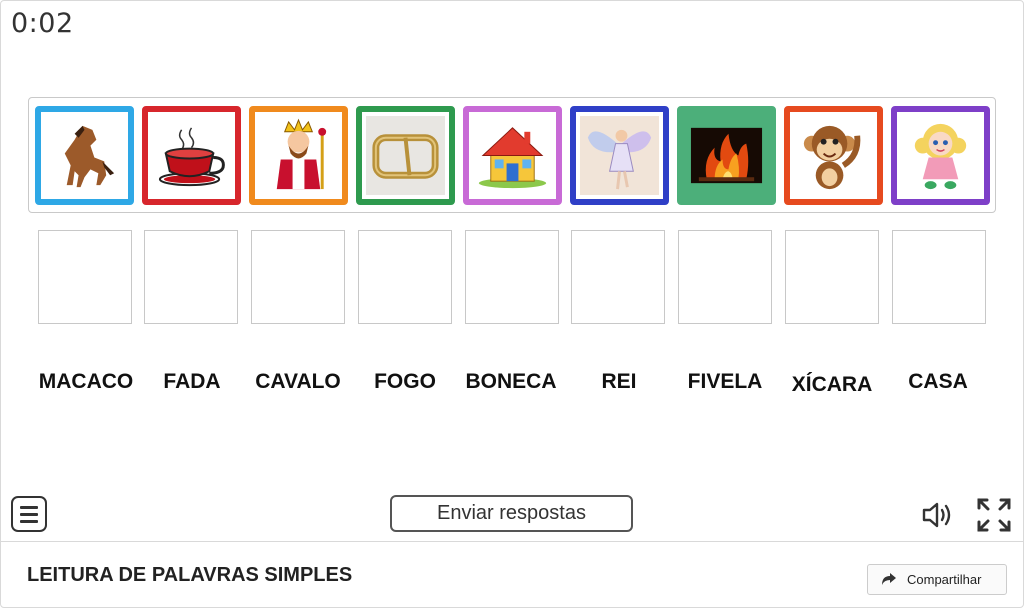 The image size is (1024, 608). I want to click on monkey-picture, so click(832, 157).